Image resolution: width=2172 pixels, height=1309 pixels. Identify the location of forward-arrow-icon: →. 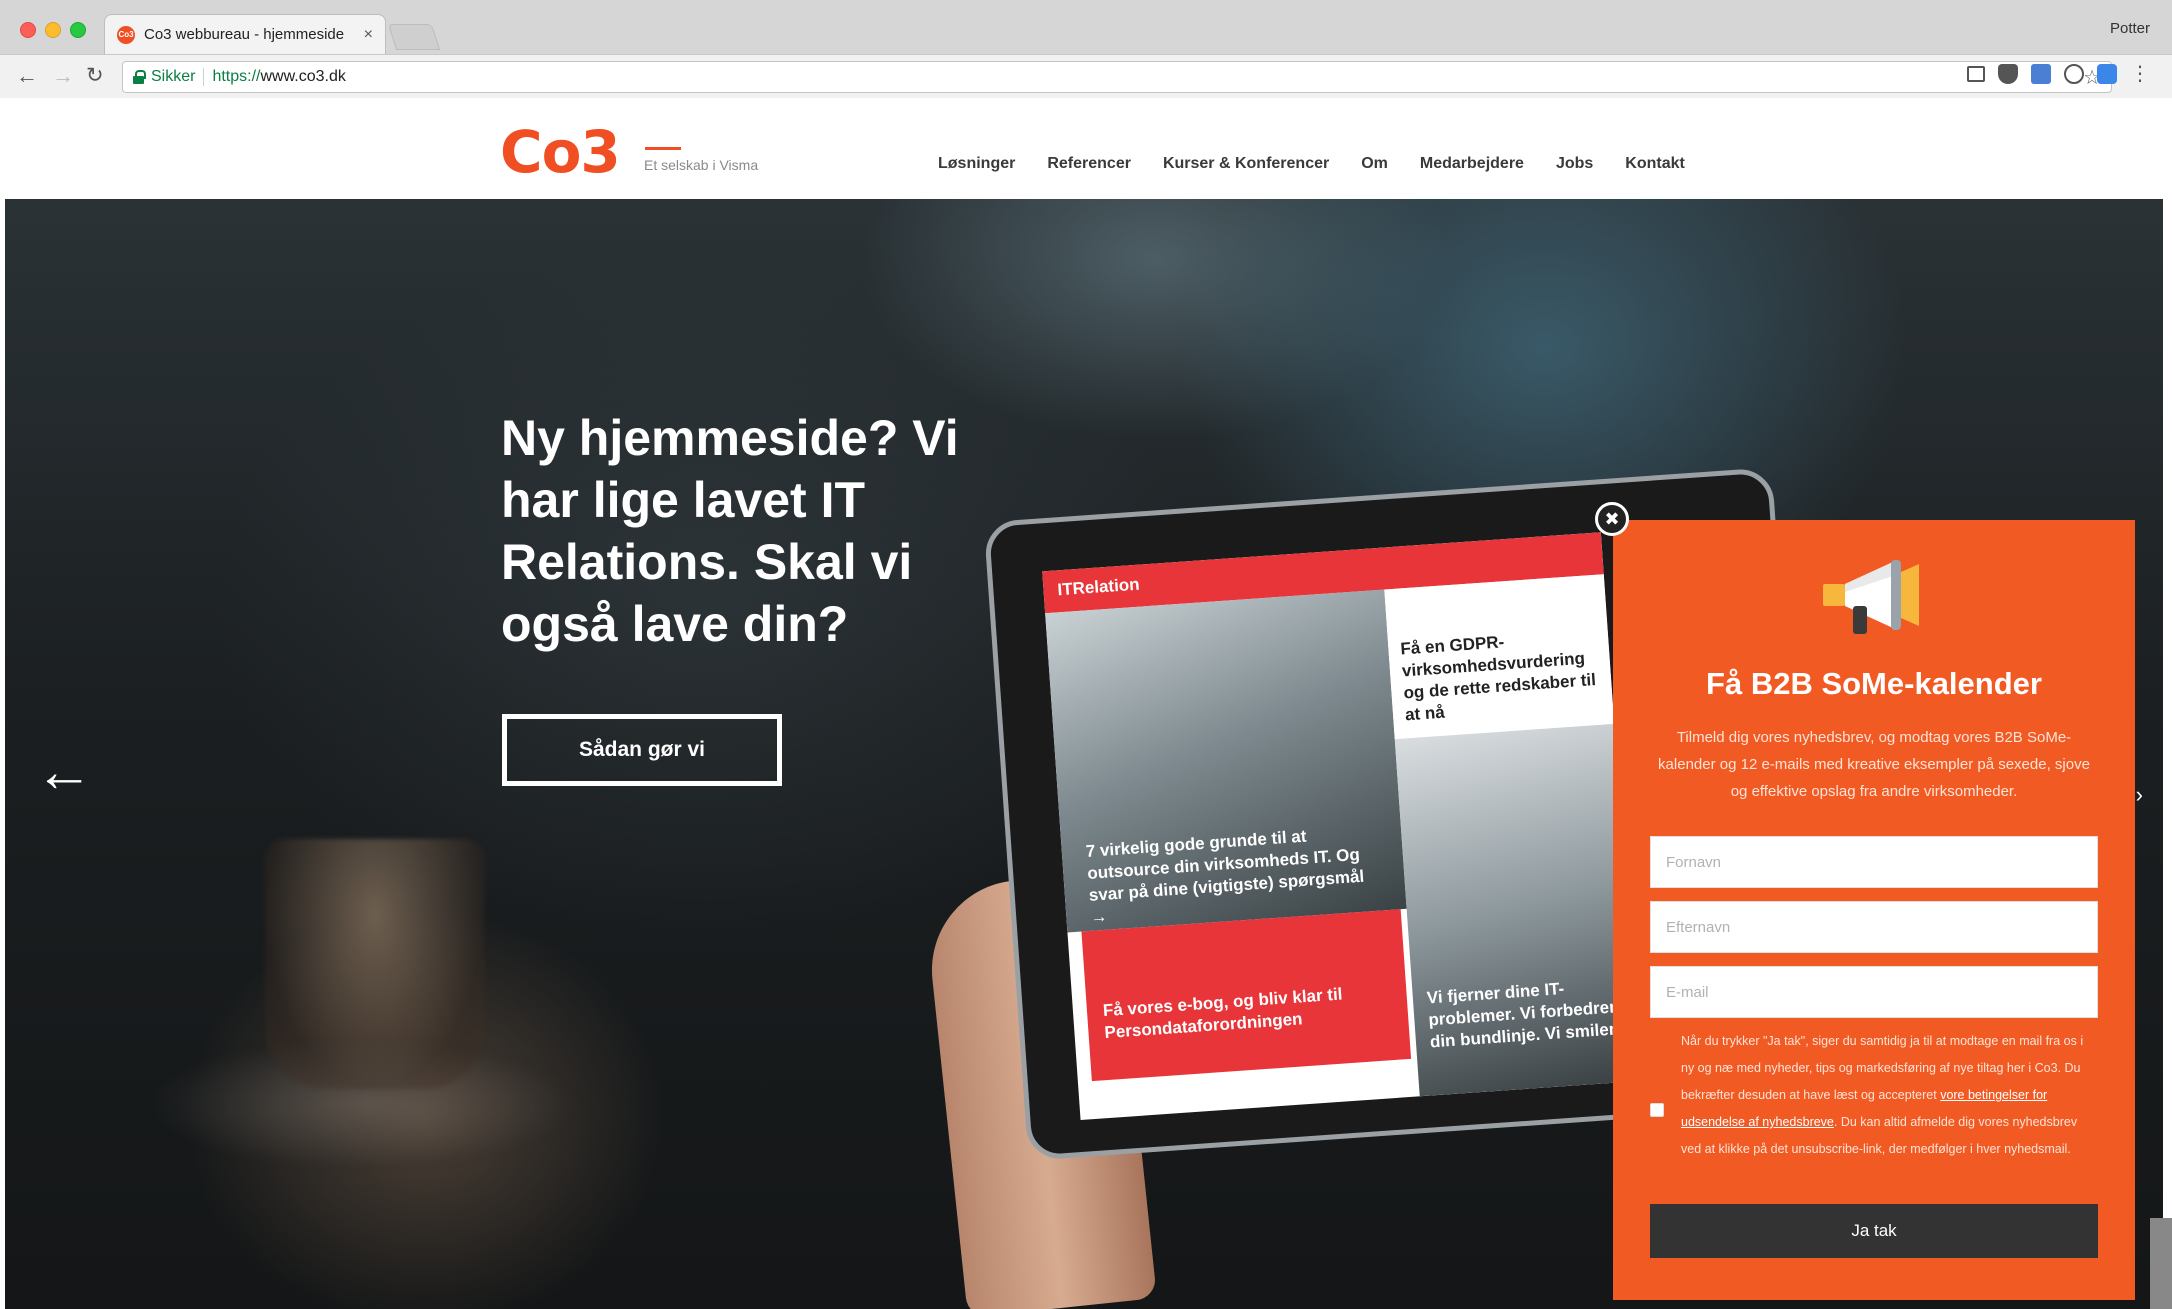
(63, 76).